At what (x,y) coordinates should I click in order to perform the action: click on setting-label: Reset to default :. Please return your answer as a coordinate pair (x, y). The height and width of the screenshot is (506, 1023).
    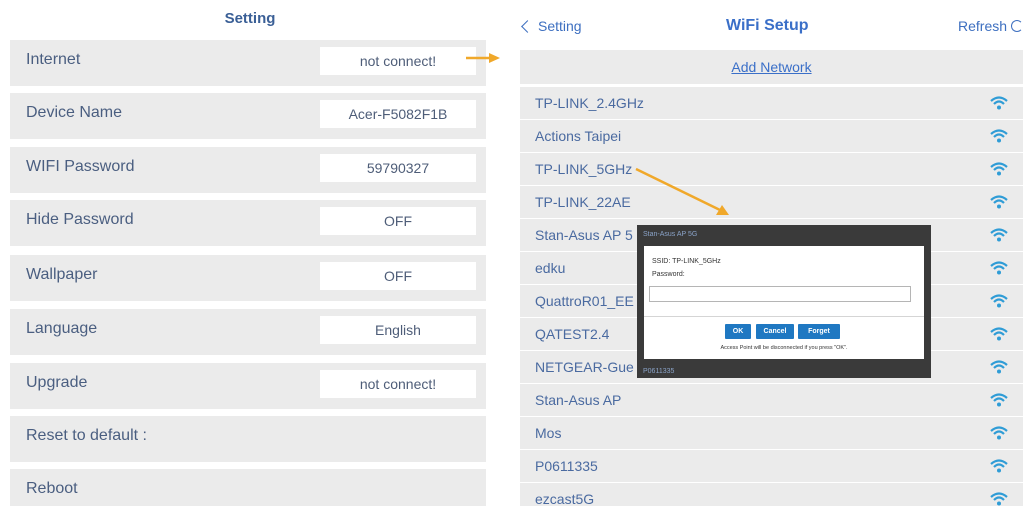
    Looking at the image, I should click on (86, 435).